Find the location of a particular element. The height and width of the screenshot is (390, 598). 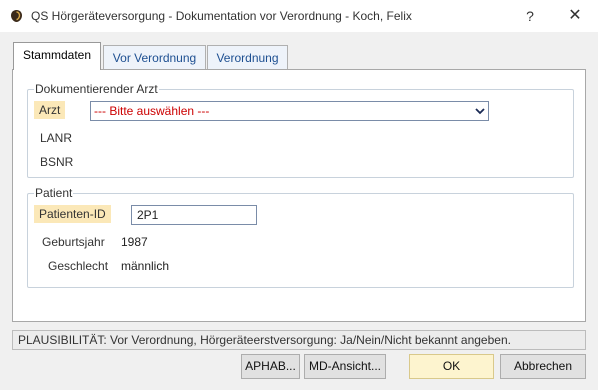

patienten-id-value: 2P1 is located at coordinates (148, 215).